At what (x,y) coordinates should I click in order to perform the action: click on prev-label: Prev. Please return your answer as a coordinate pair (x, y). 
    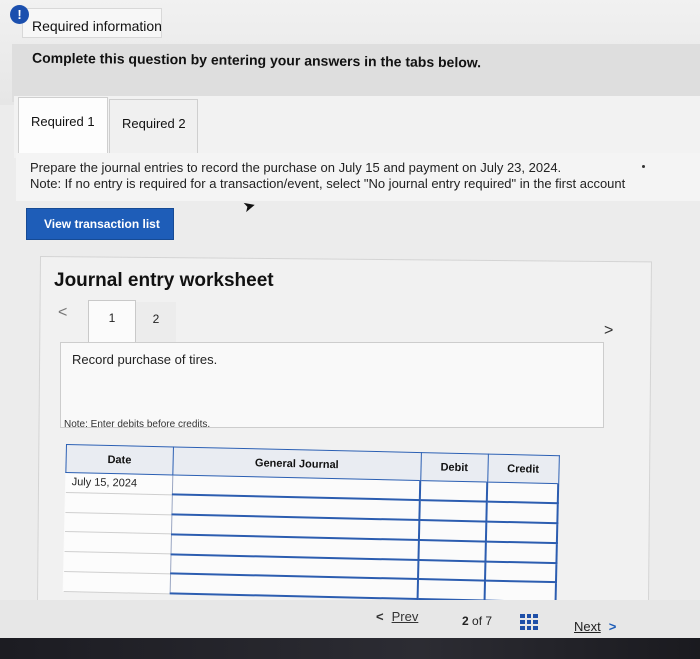
    Looking at the image, I should click on (405, 616).